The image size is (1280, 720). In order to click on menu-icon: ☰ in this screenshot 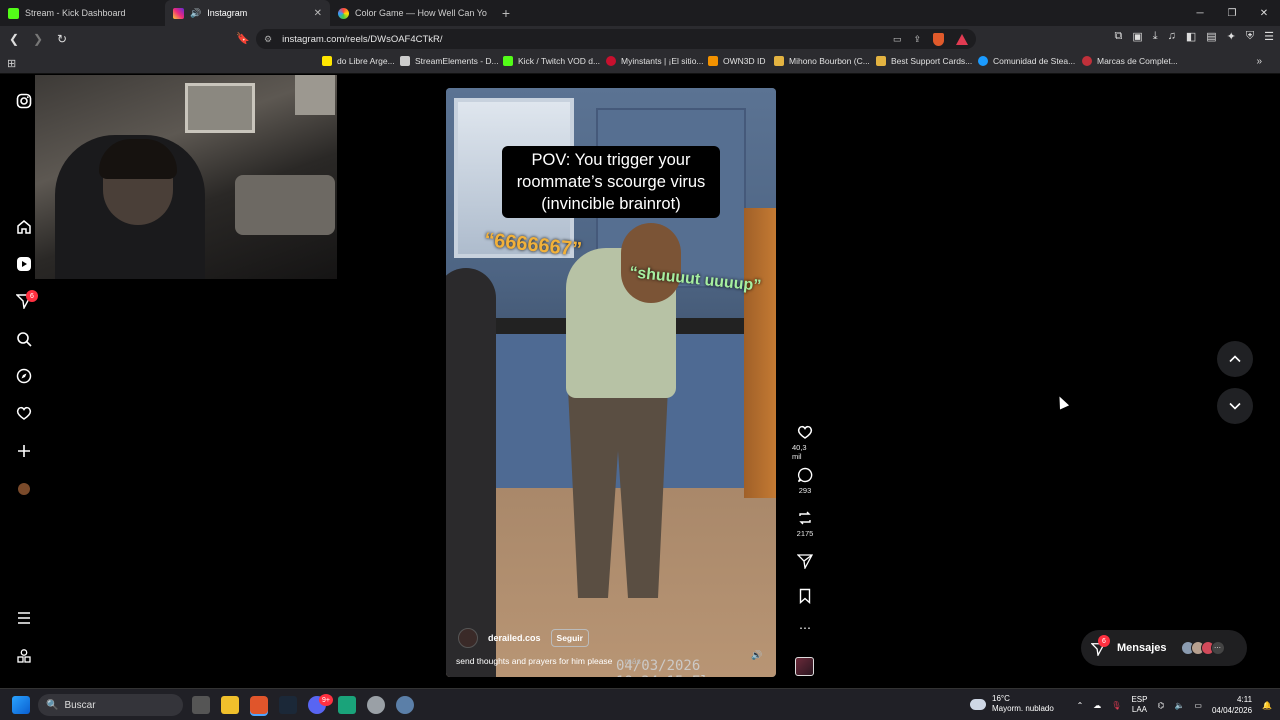, I will do `click(1269, 36)`.